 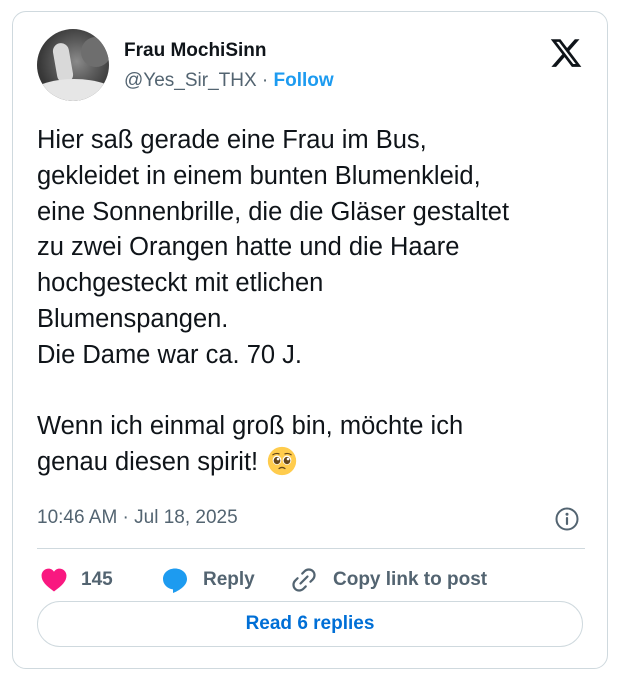 I want to click on reply-label: Reply, so click(x=229, y=579).